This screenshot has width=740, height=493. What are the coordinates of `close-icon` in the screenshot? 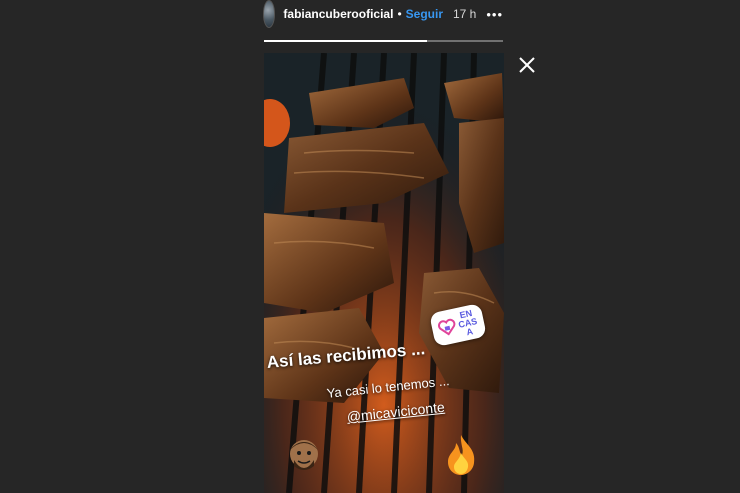 It's located at (527, 65).